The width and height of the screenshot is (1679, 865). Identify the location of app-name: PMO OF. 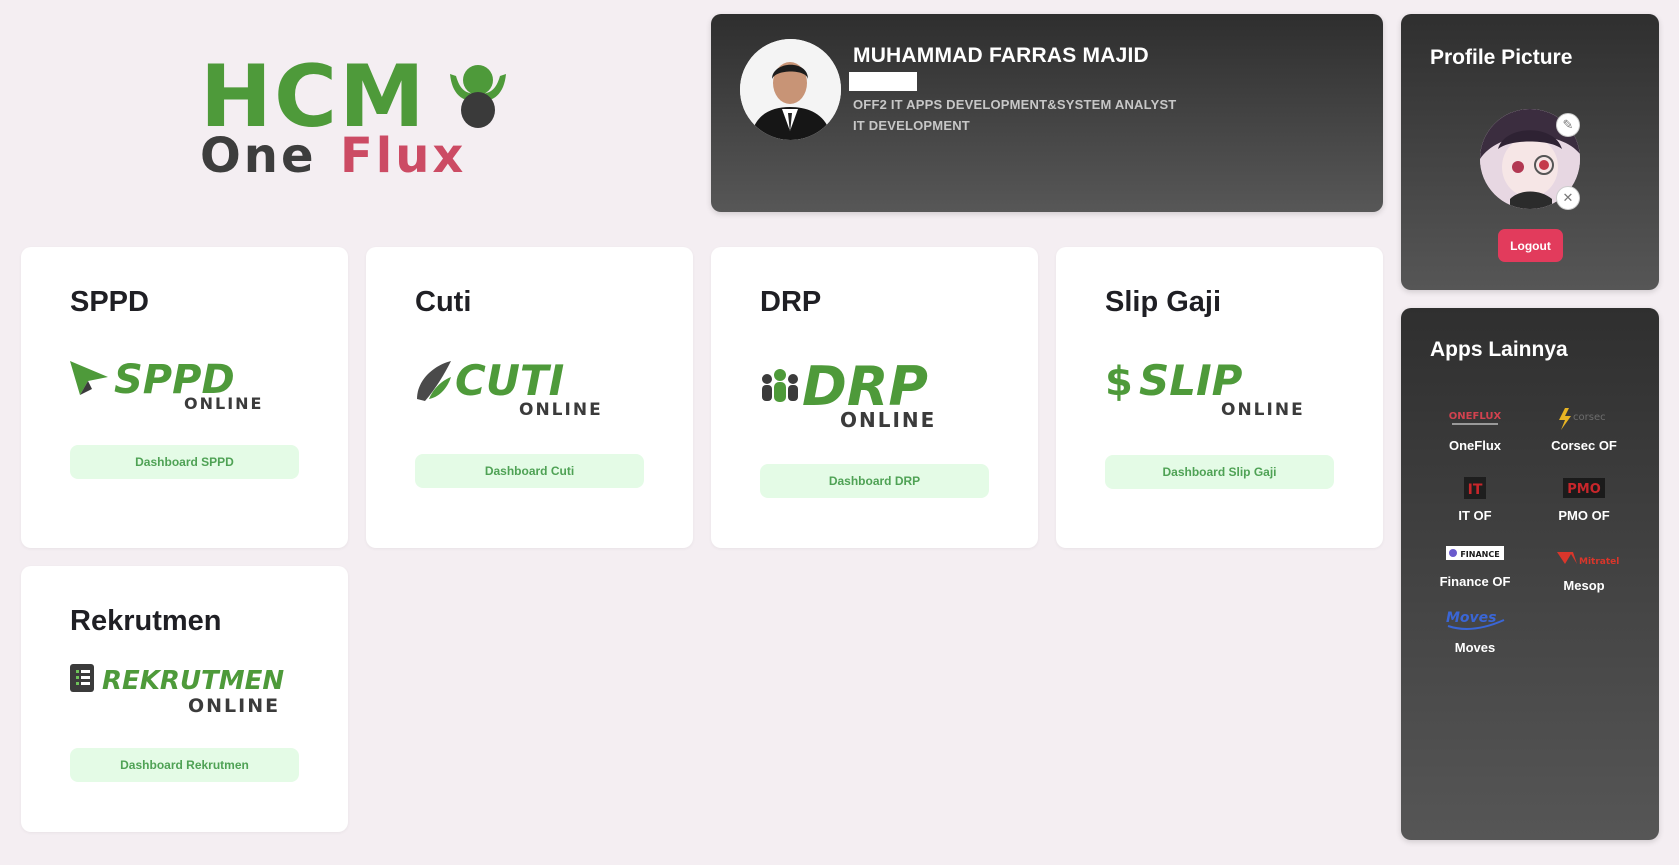
(1584, 515).